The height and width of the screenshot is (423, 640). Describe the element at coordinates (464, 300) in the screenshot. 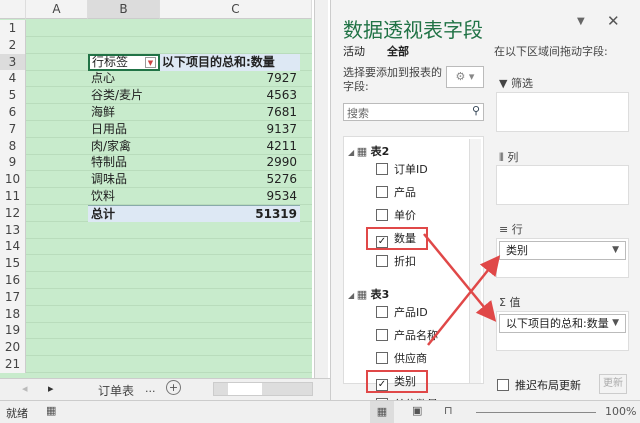

I see `arrow-to-rows` at that location.